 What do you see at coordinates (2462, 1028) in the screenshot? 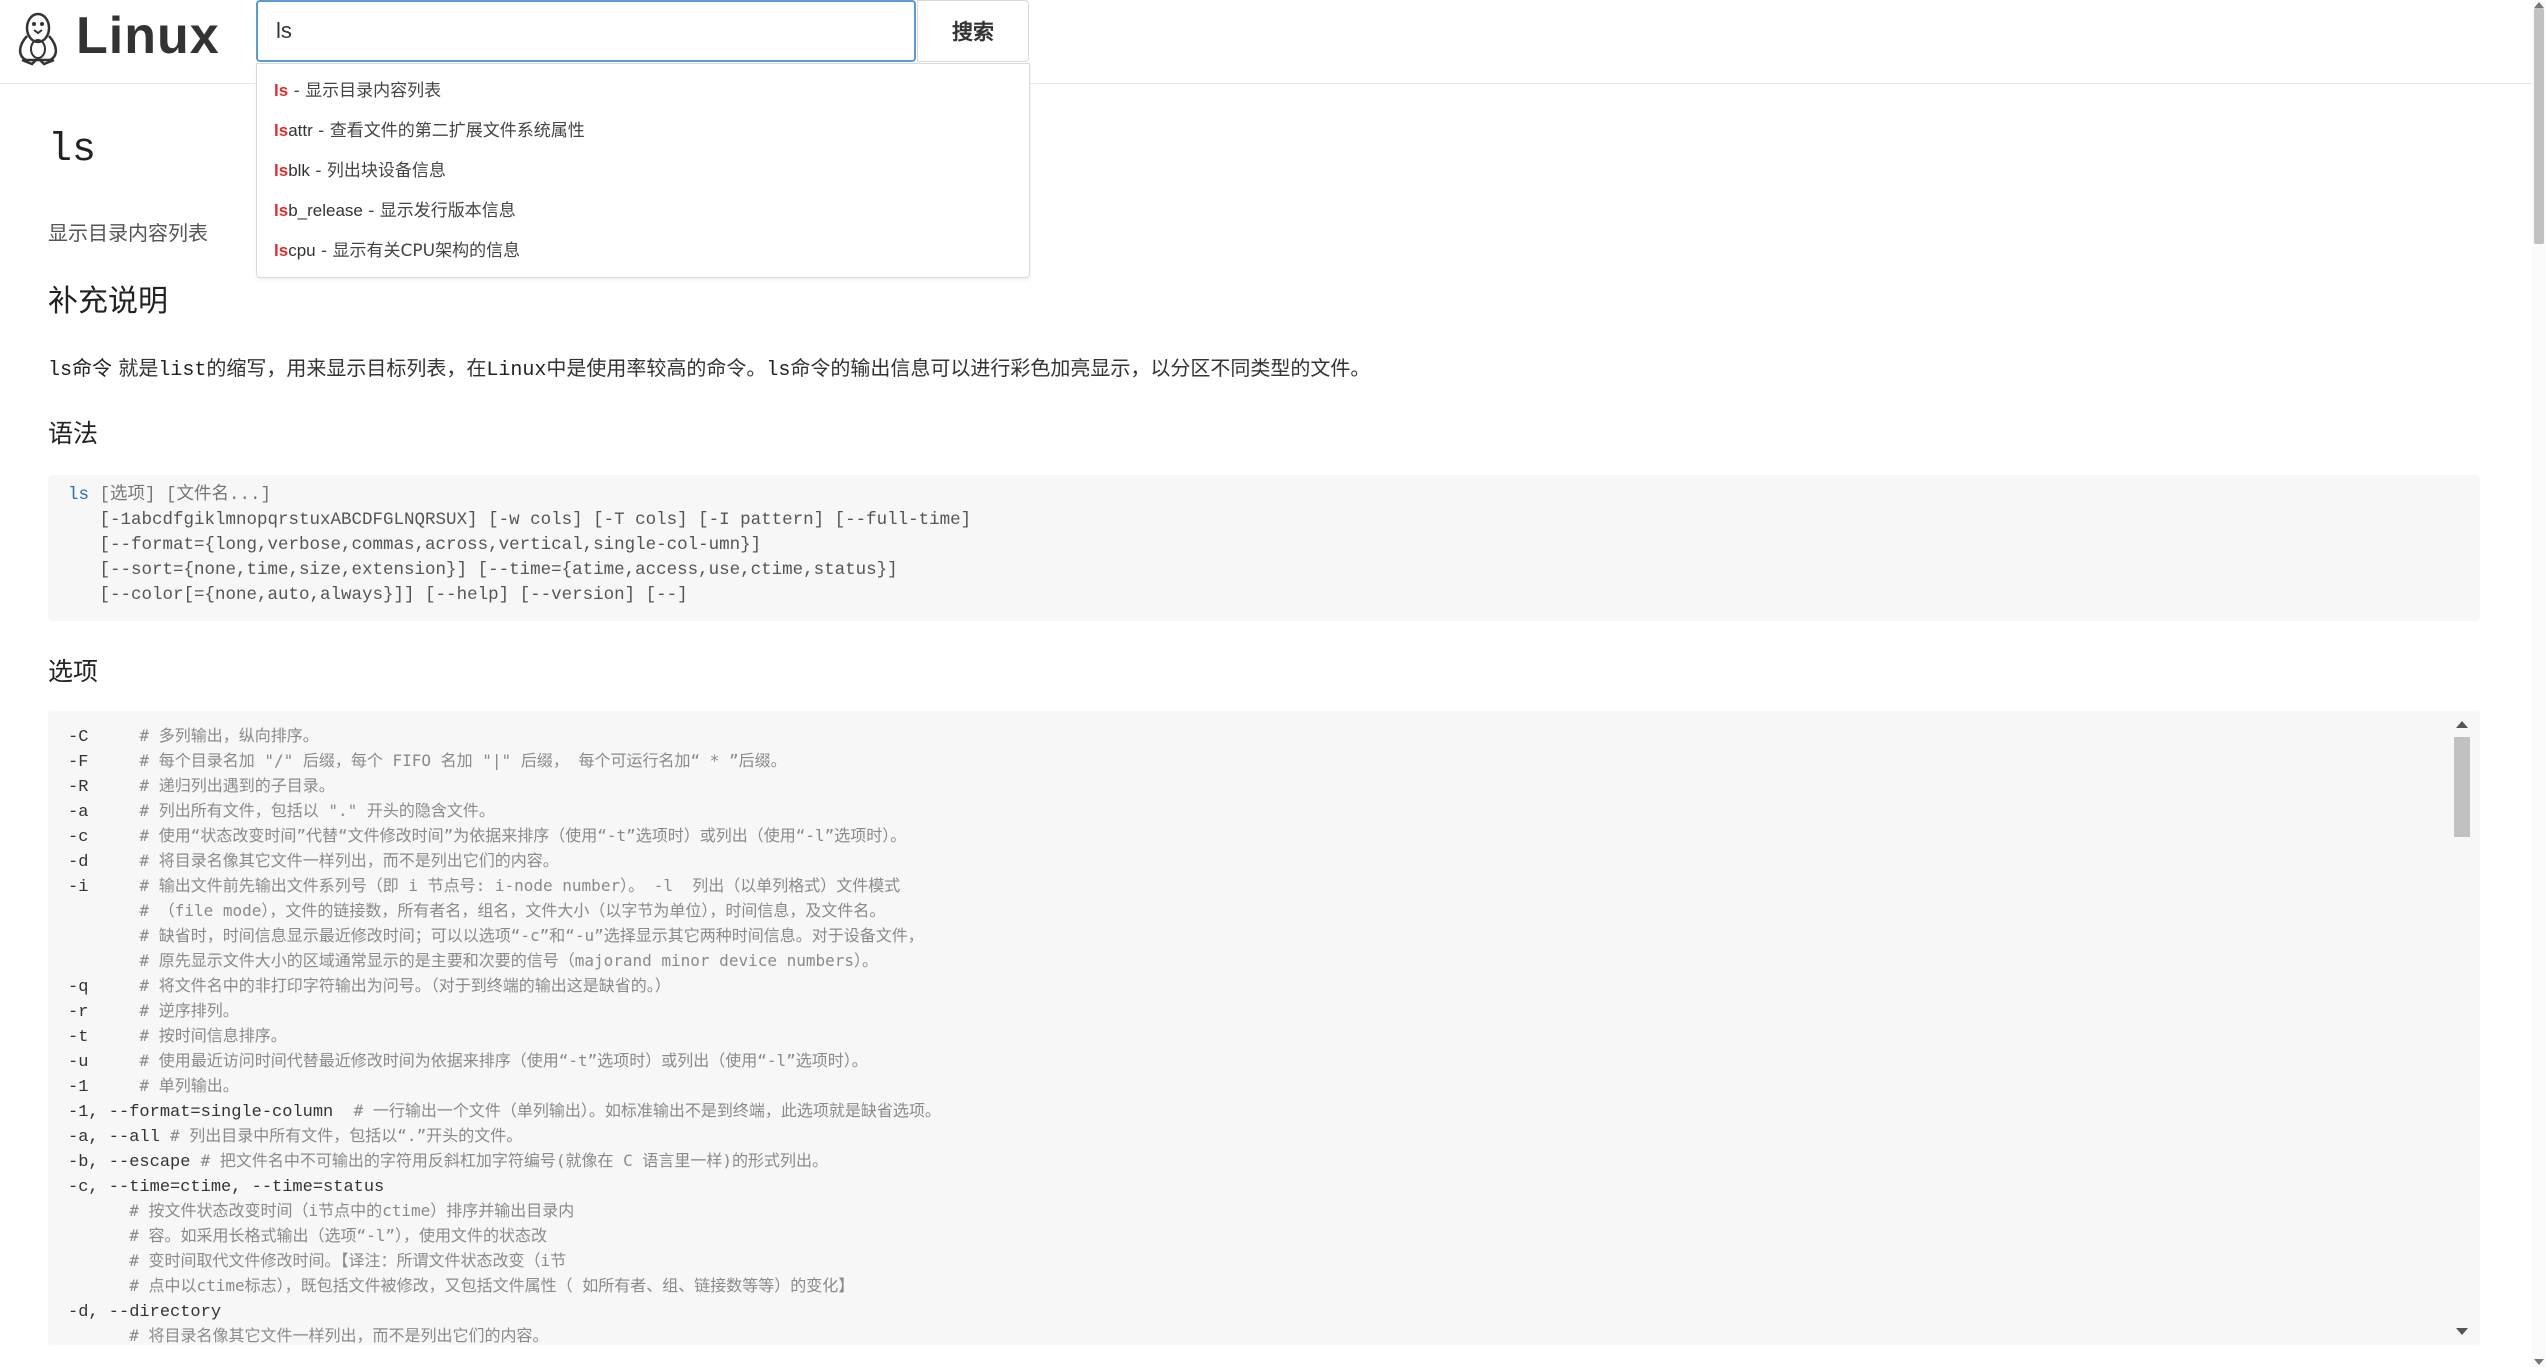
I see `options-scrollbar` at bounding box center [2462, 1028].